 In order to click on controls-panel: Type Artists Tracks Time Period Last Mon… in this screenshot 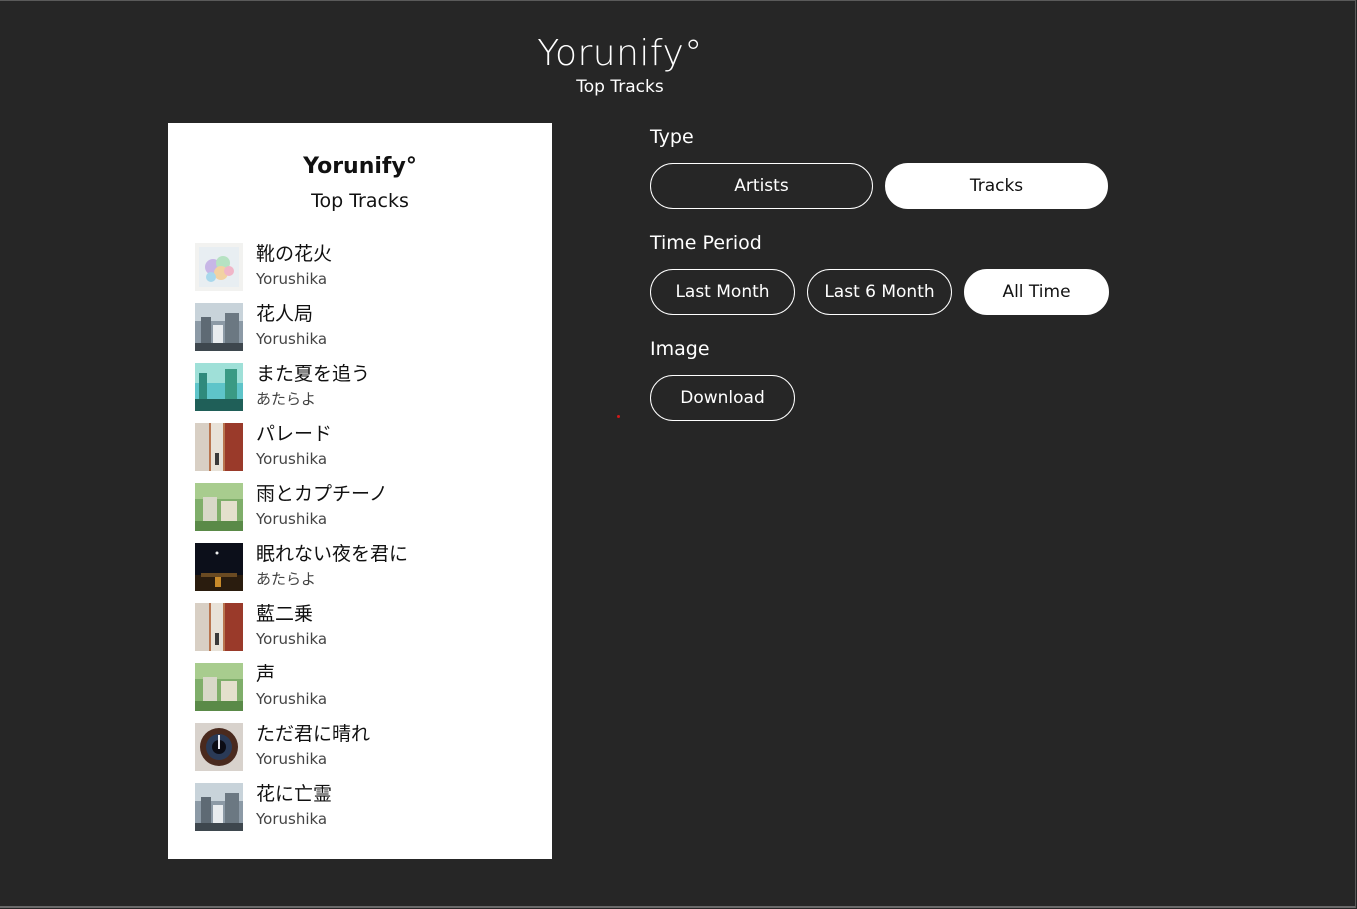, I will do `click(880, 283)`.